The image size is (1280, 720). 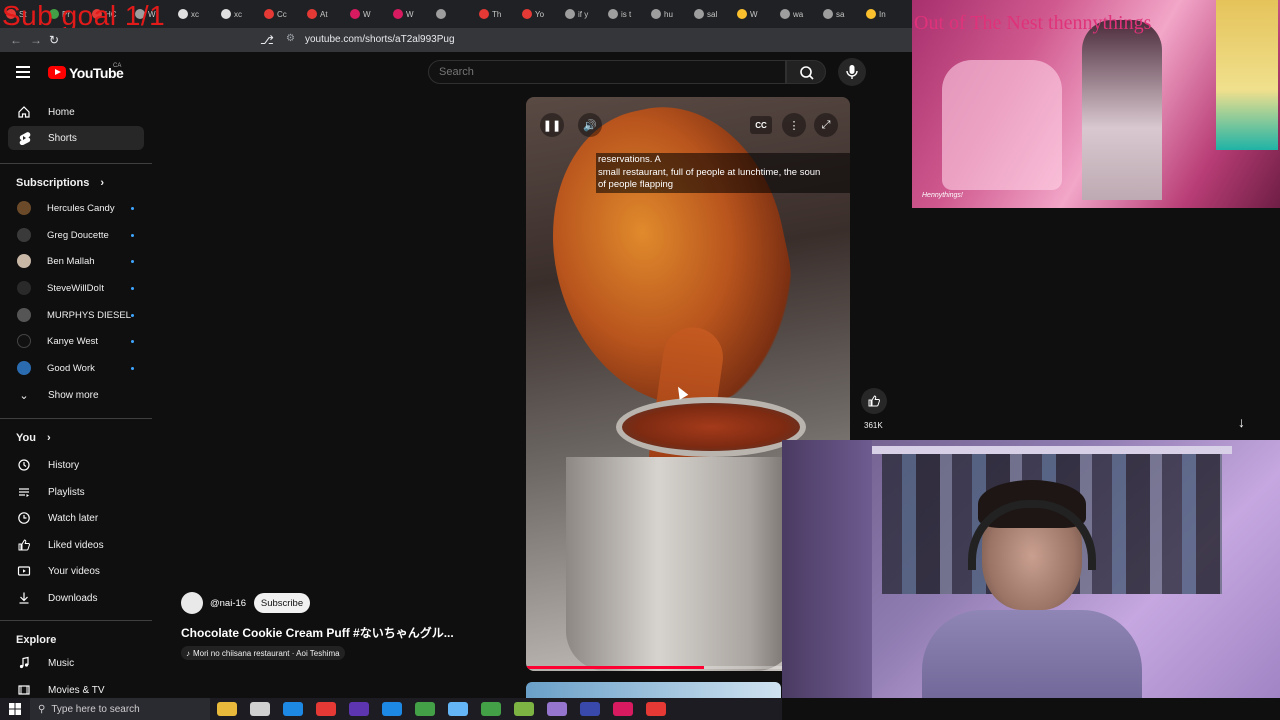 I want to click on browser-tab: Yo, so click(x=540, y=14).